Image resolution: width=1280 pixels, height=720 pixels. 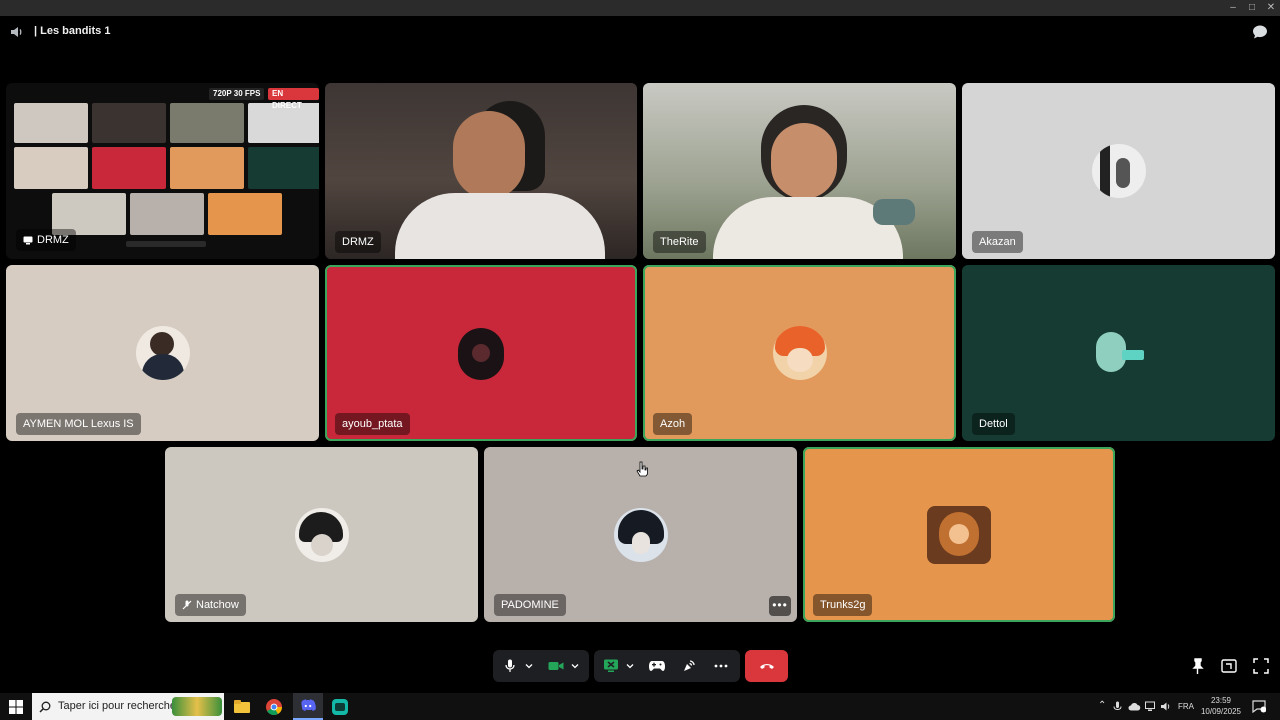 What do you see at coordinates (679, 242) in the screenshot?
I see `participant-name: TheRite` at bounding box center [679, 242].